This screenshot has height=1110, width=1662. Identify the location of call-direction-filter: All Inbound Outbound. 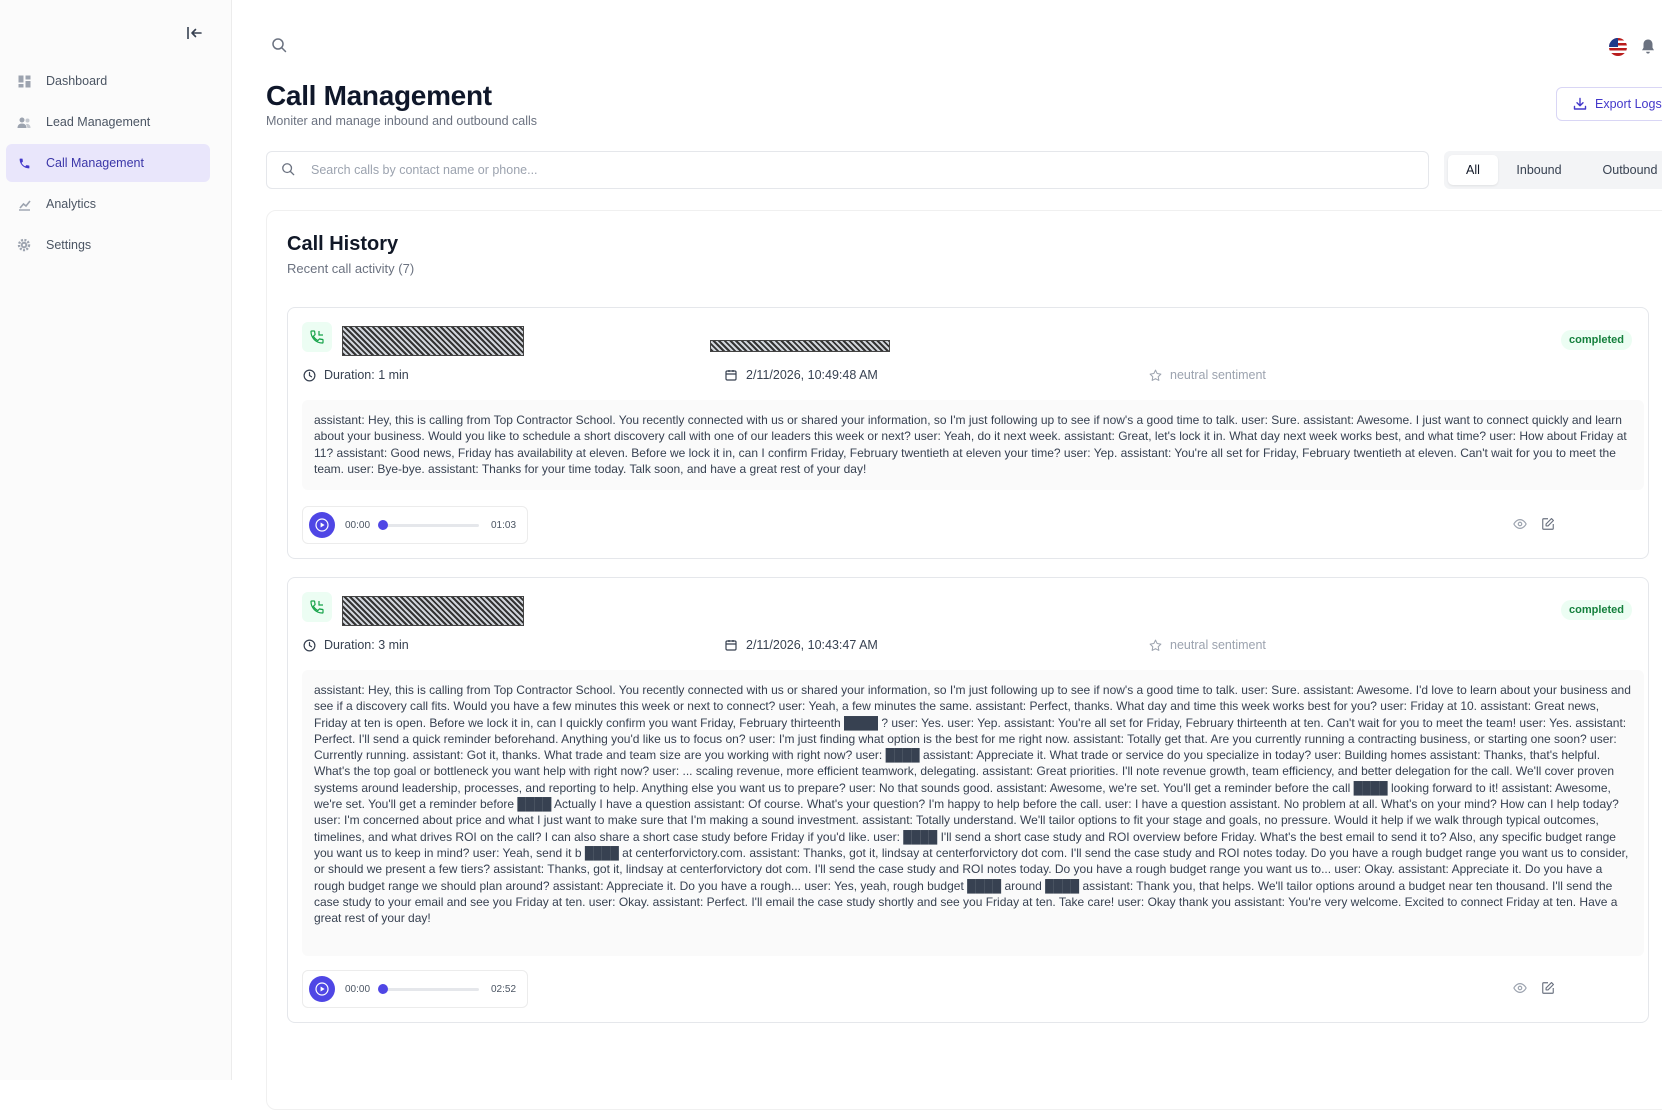
(1553, 170).